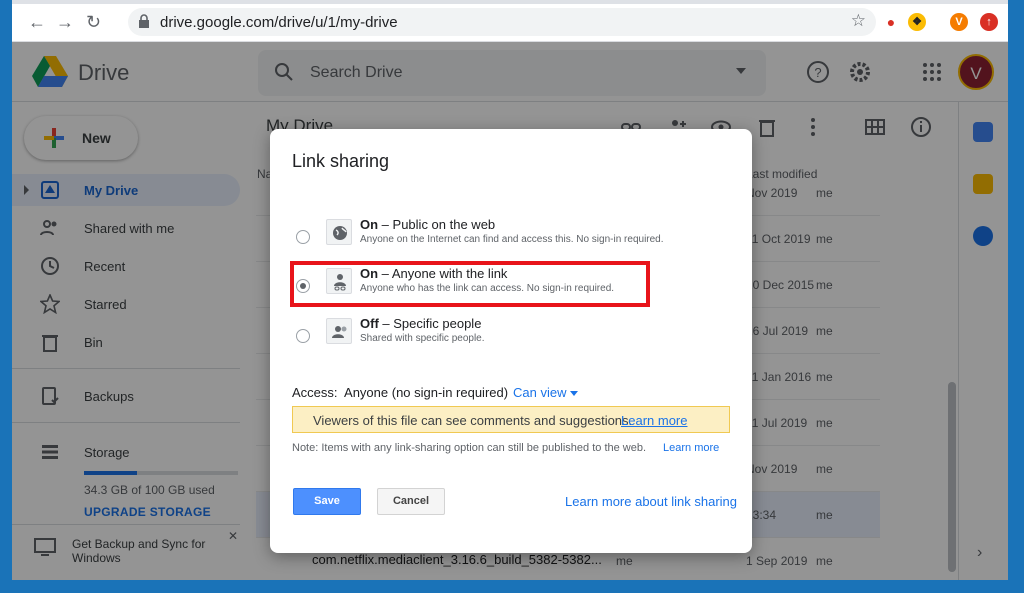 The width and height of the screenshot is (1024, 593). I want to click on people-icon, so click(339, 331).